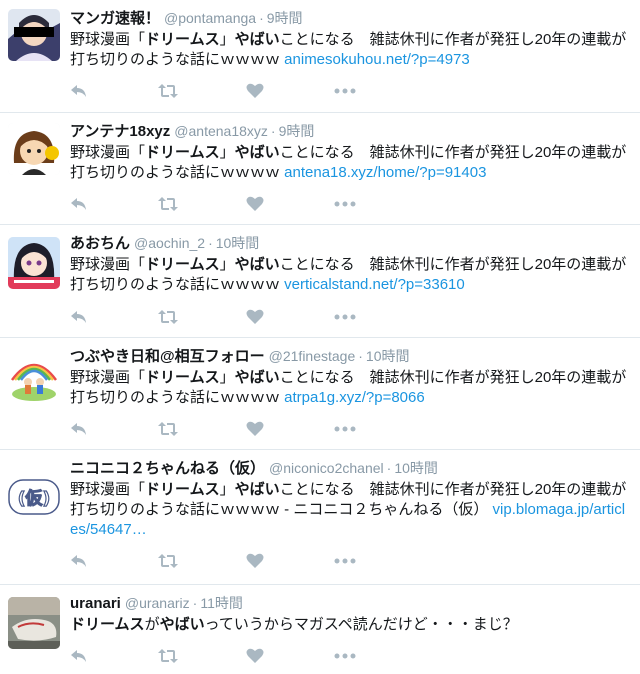 The height and width of the screenshot is (674, 640). I want to click on screen-name: @aochin_2, so click(169, 243).